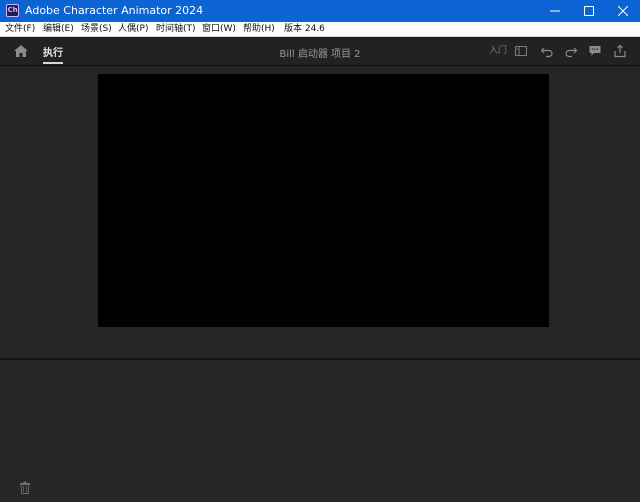  I want to click on maximize-button, so click(589, 11).